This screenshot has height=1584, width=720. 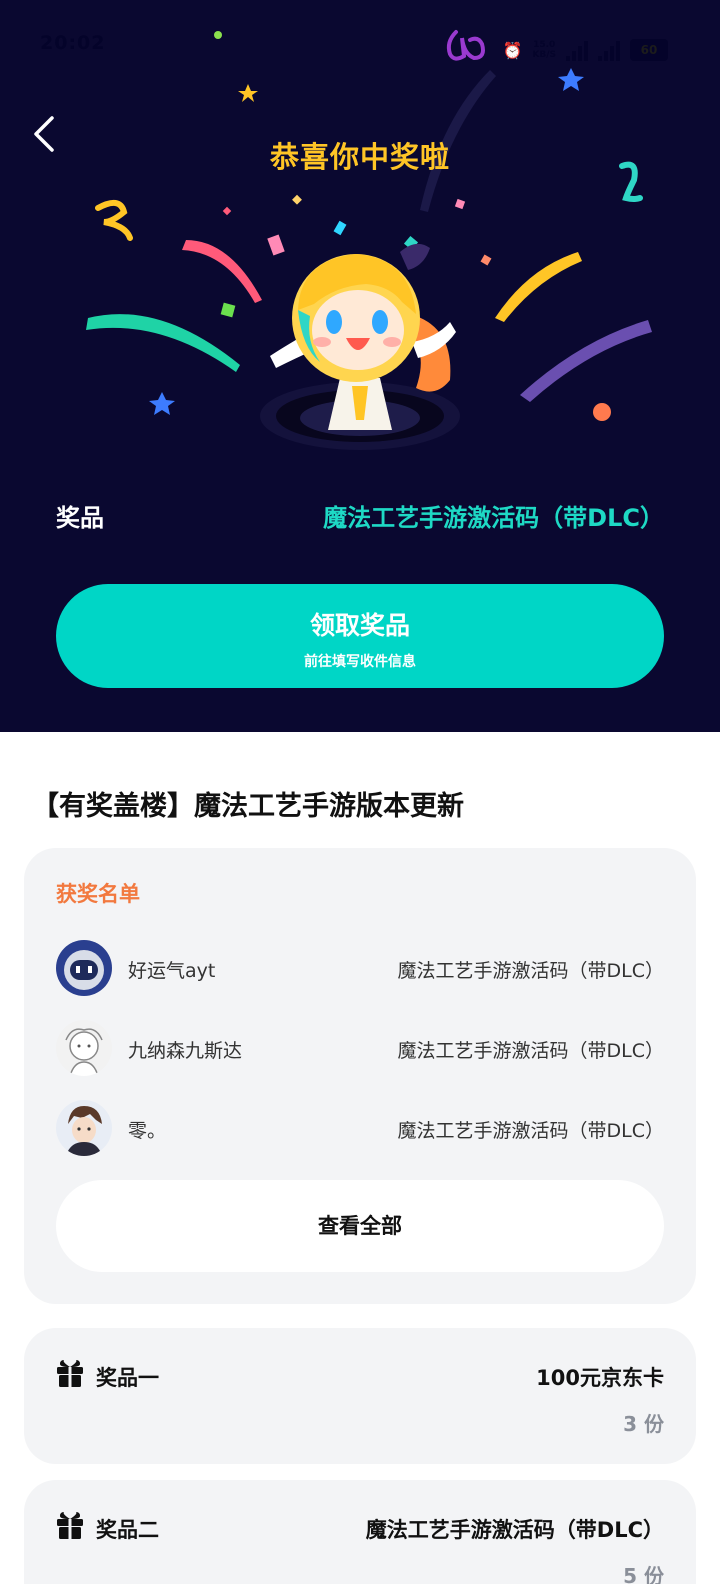 I want to click on robot-avatar-icon, so click(x=84, y=968).